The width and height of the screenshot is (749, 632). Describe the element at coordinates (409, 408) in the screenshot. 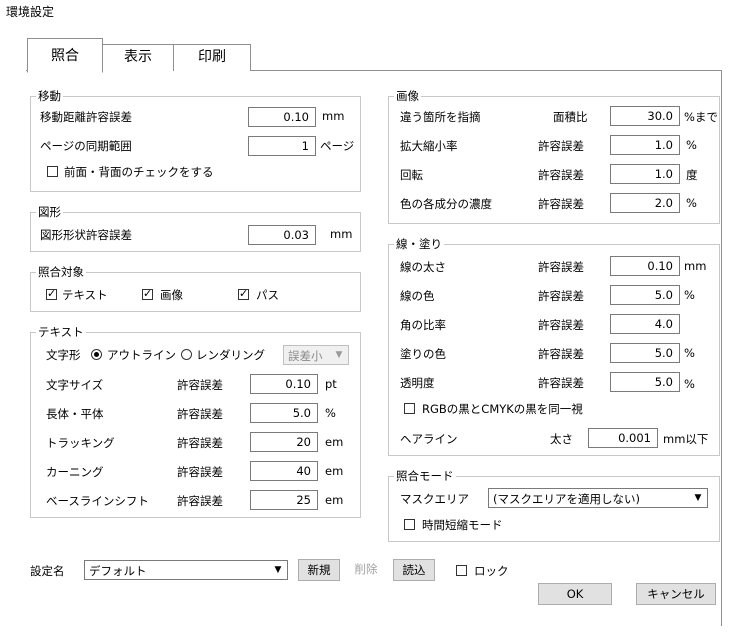

I see `rgb-cmyk-checkbox` at that location.